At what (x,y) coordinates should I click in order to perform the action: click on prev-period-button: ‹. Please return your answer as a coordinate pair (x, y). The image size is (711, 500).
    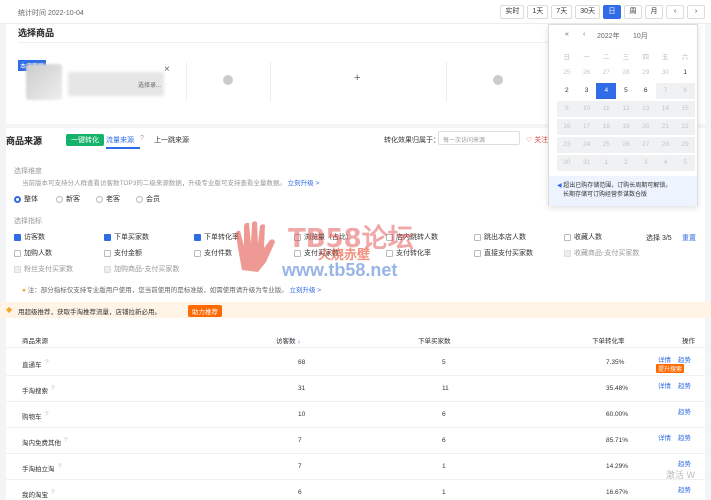
    Looking at the image, I should click on (675, 12).